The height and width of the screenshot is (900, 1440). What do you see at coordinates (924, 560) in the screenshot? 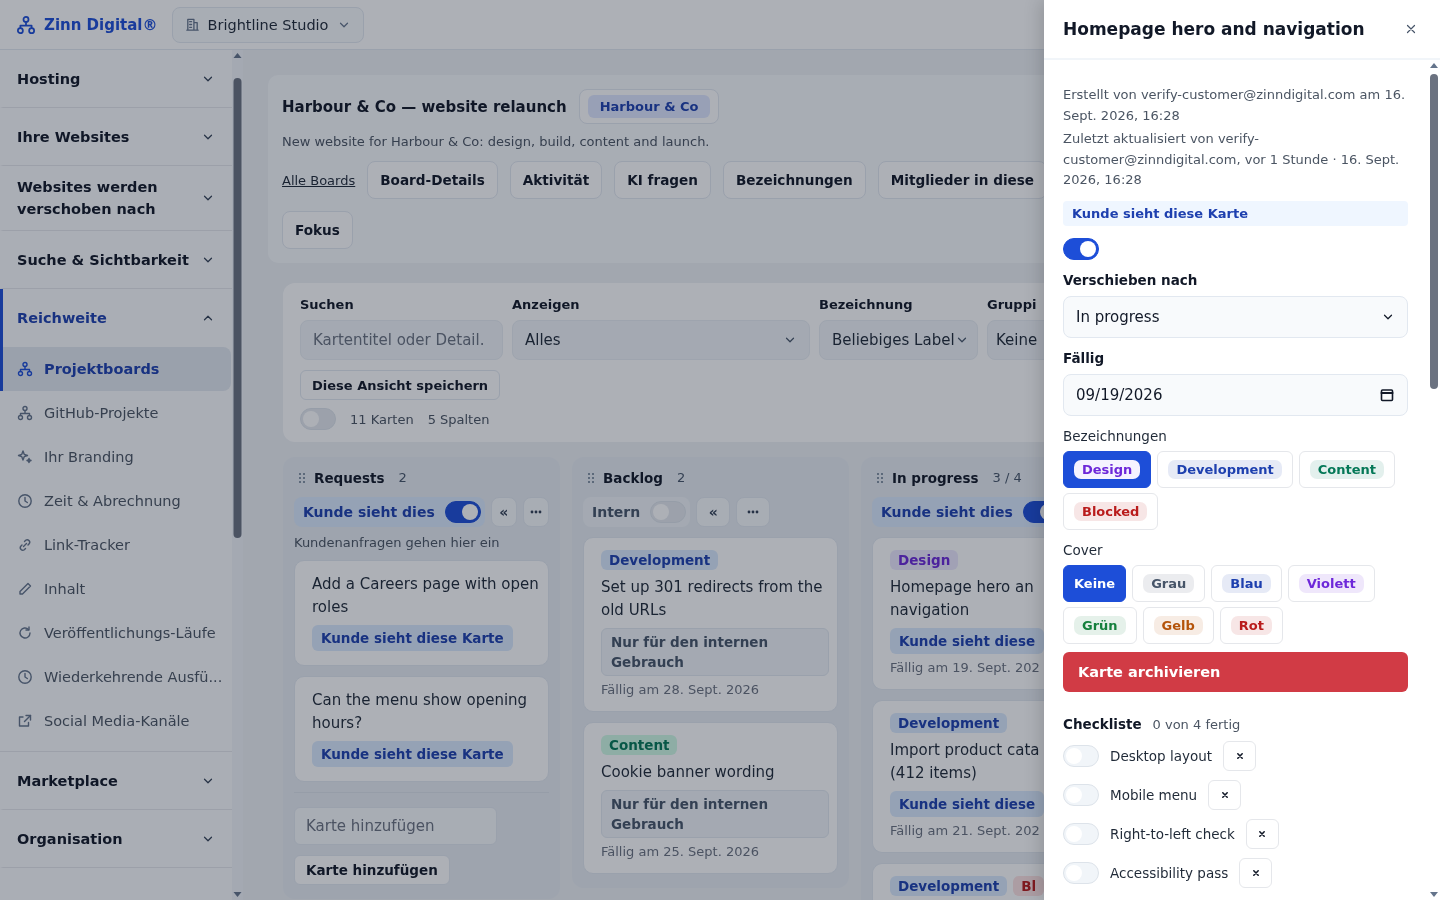
I see `card-label: Design` at bounding box center [924, 560].